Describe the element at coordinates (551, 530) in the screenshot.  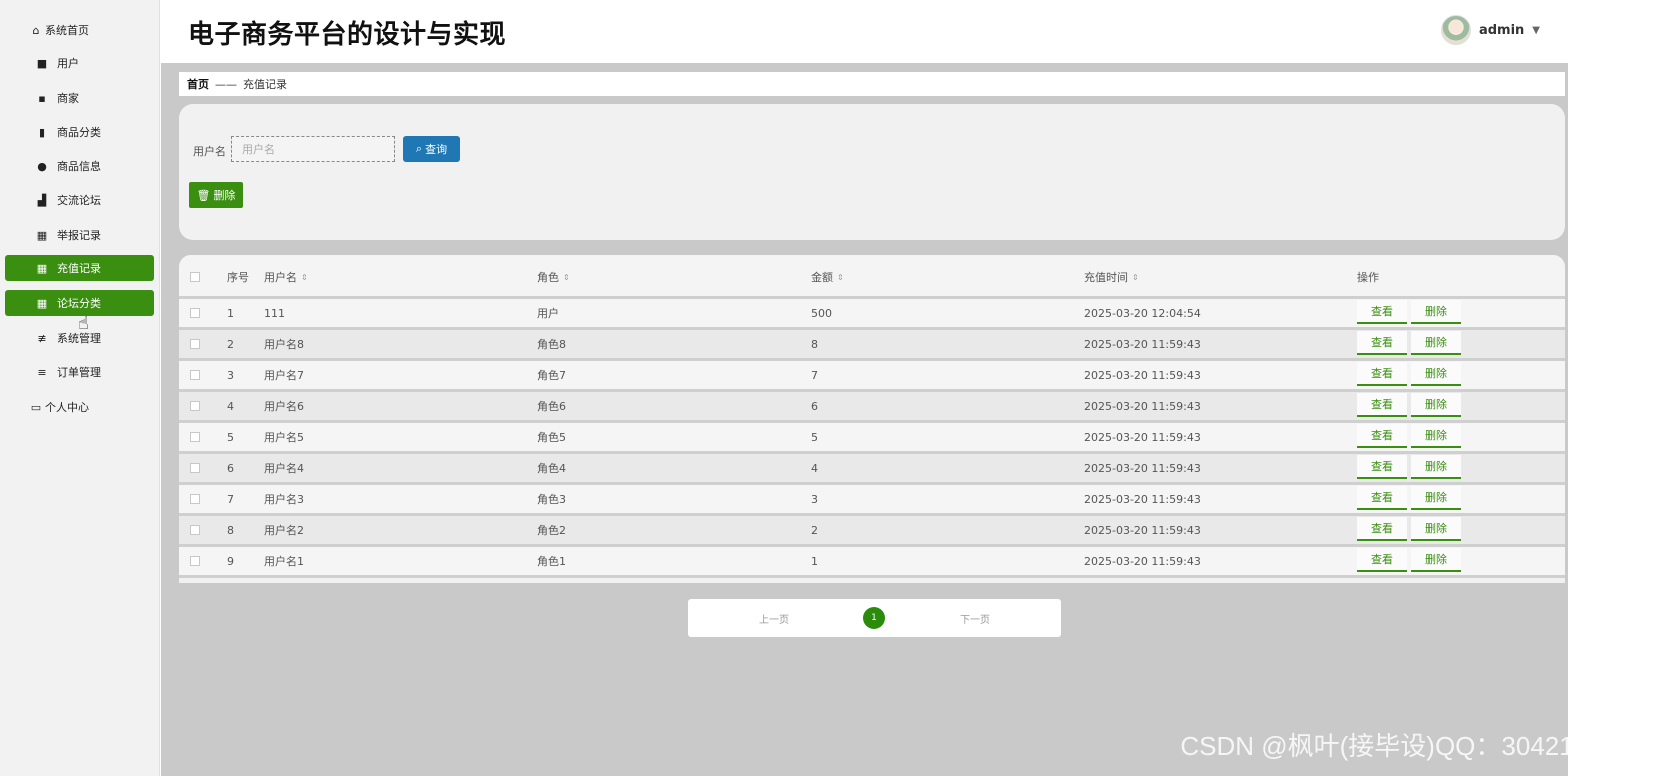
I see `cell-role: 角色2` at that location.